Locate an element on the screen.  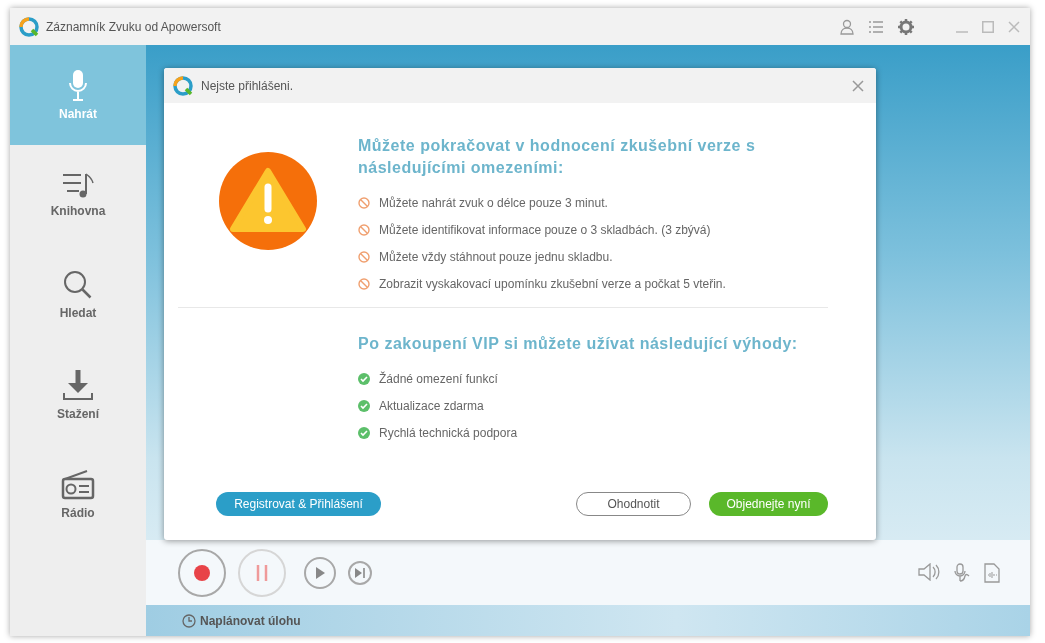
skip-next-icon is located at coordinates (360, 572).